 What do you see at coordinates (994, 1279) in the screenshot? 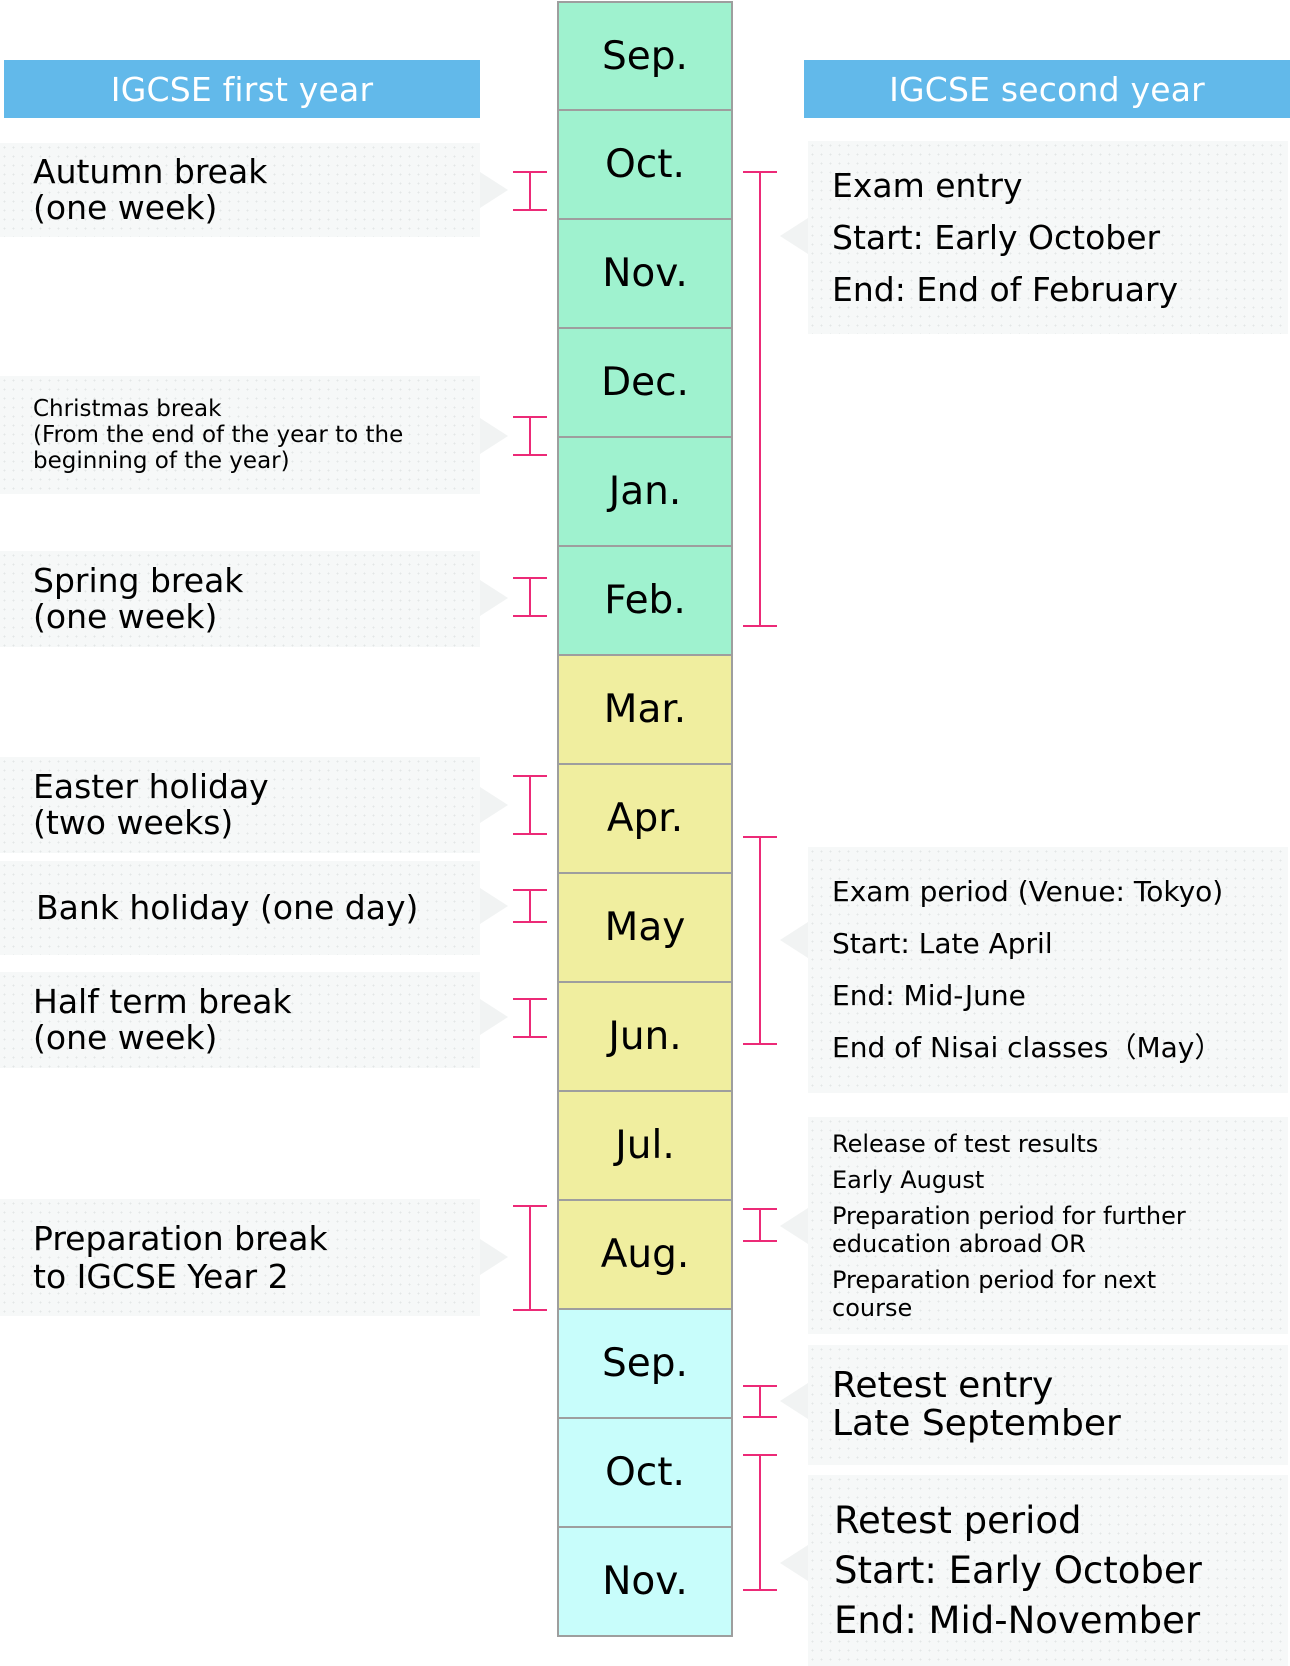
I see `event-text: Preparation period for next` at bounding box center [994, 1279].